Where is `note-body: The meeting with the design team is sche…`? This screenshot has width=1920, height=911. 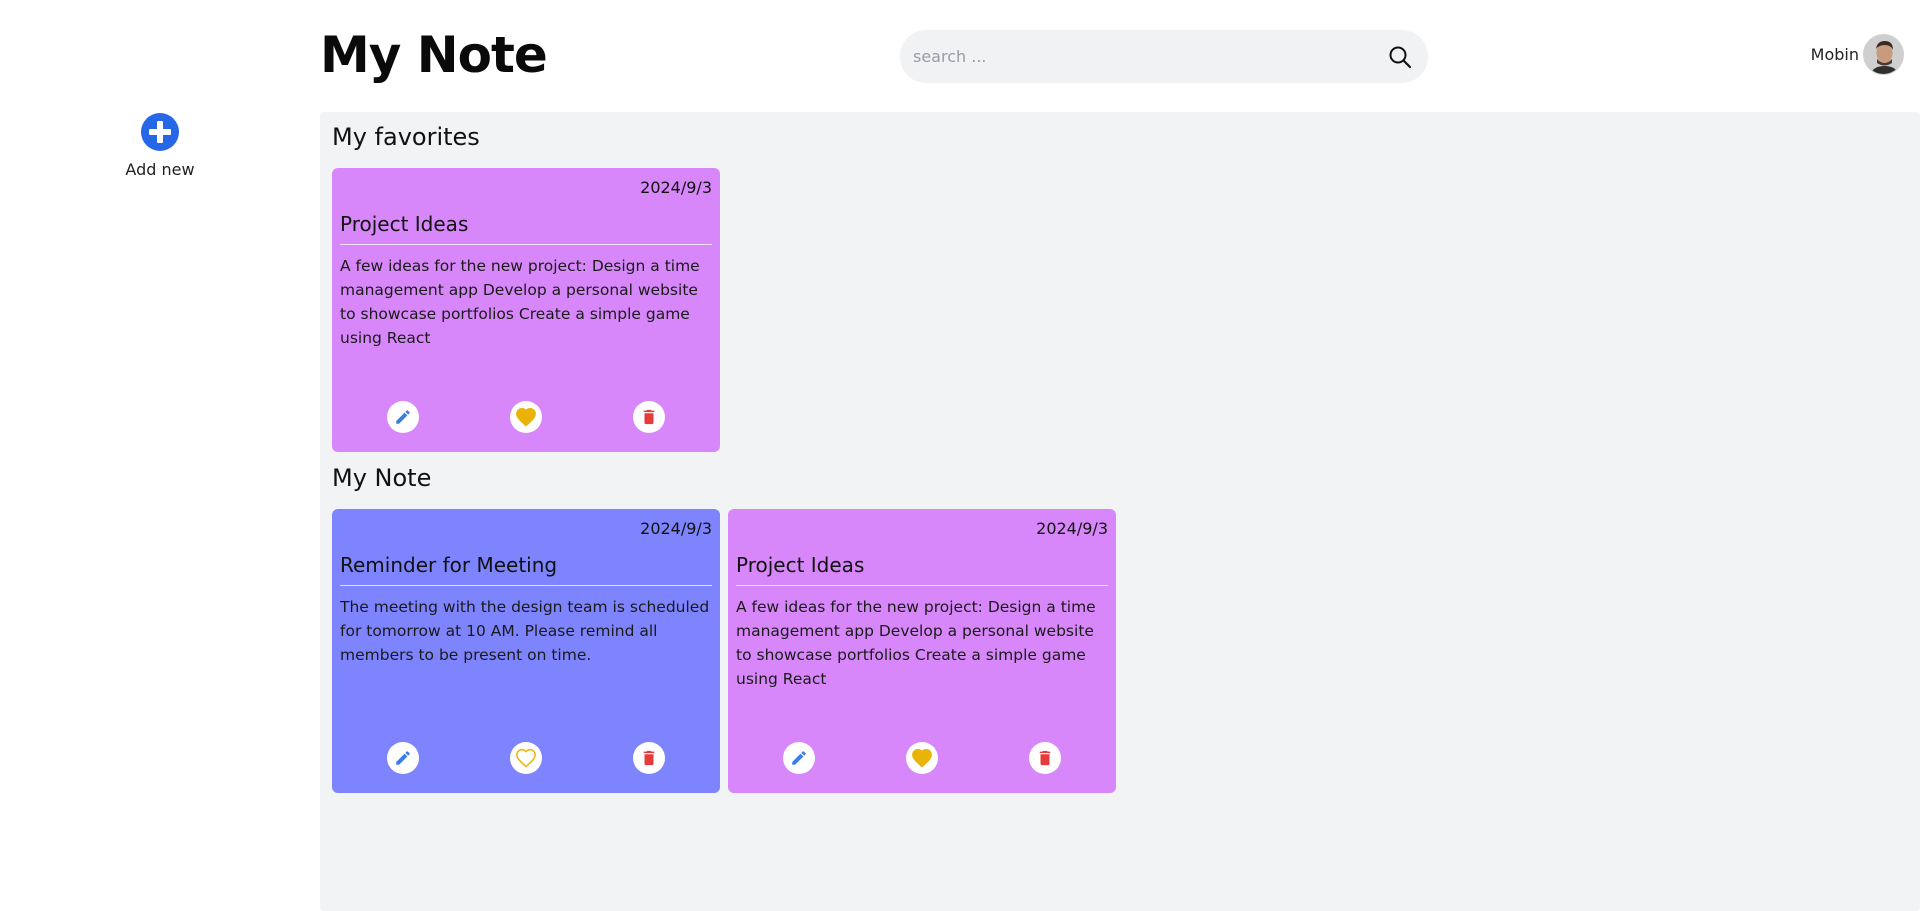
note-body: The meeting with the design team is sche… is located at coordinates (525, 631).